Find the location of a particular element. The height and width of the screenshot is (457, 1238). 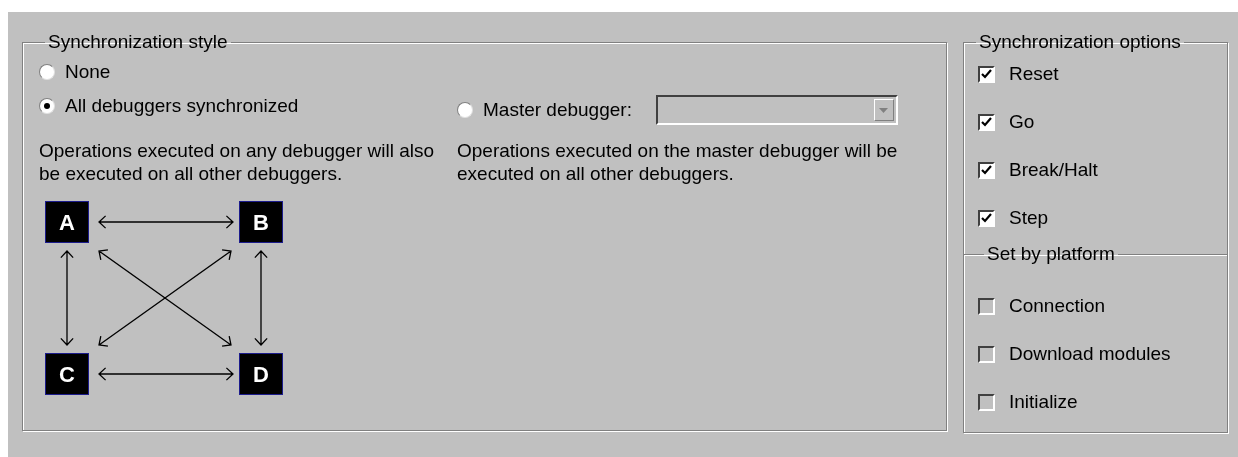

description-text: Operations executed on any debugger will also be executed on all other debuggers. is located at coordinates (237, 162).